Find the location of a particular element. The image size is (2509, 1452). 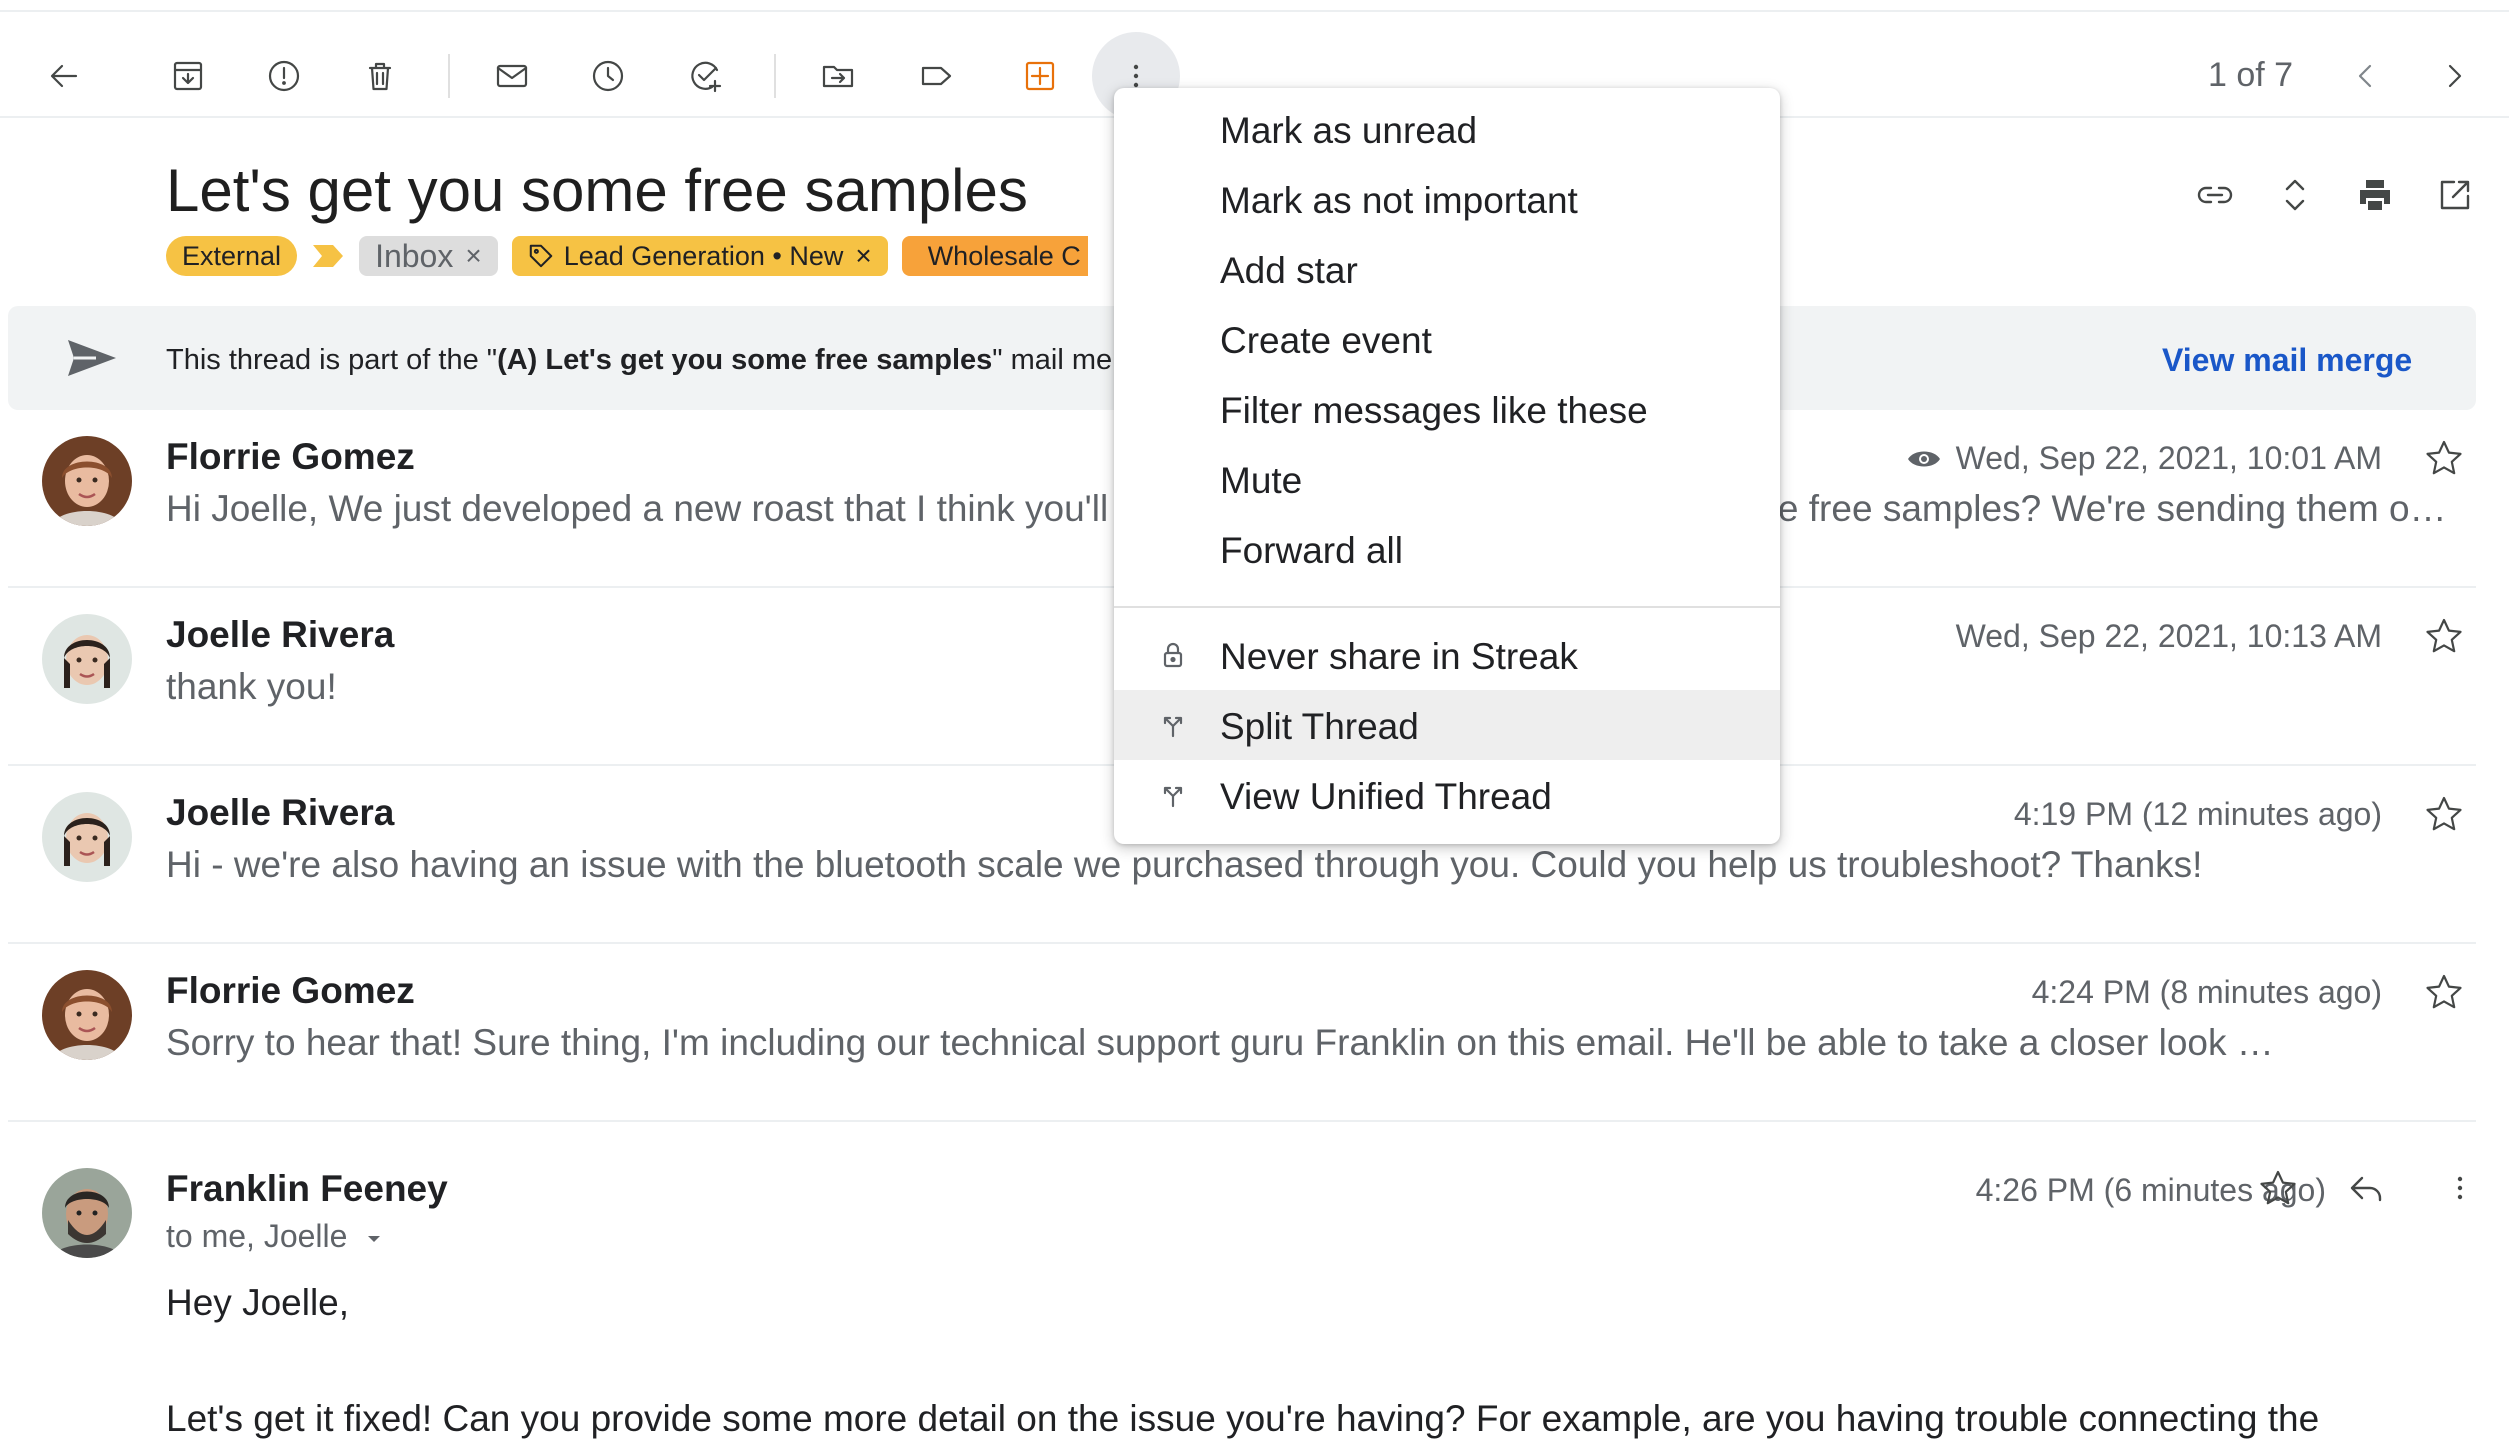

open-in-new-icon is located at coordinates (2455, 195).